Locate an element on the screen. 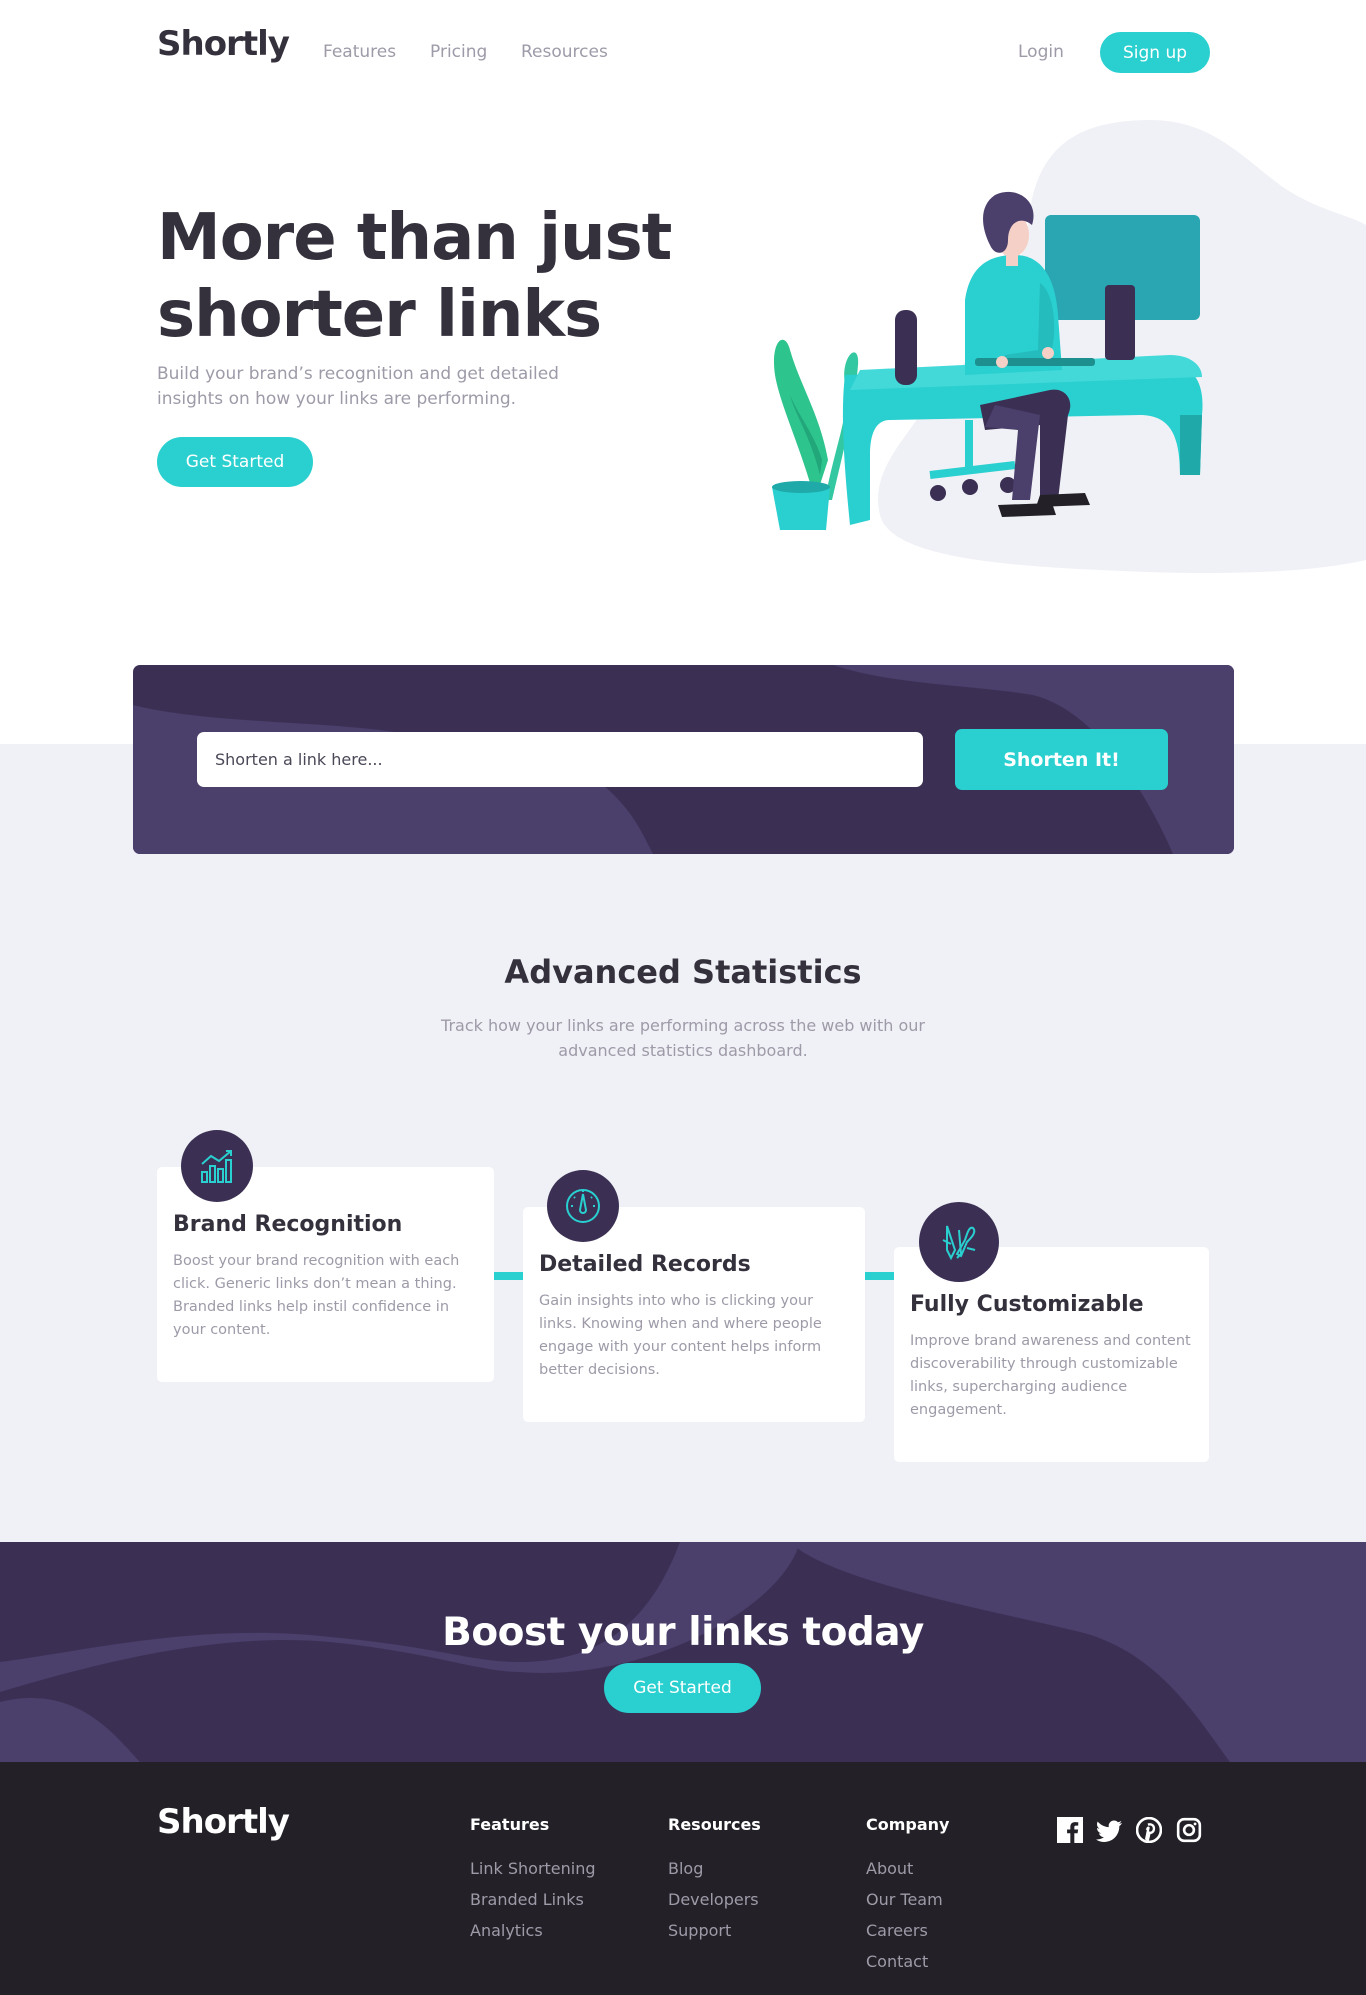 The image size is (1366, 1995). shorten-box: Shorten It! is located at coordinates (683, 759).